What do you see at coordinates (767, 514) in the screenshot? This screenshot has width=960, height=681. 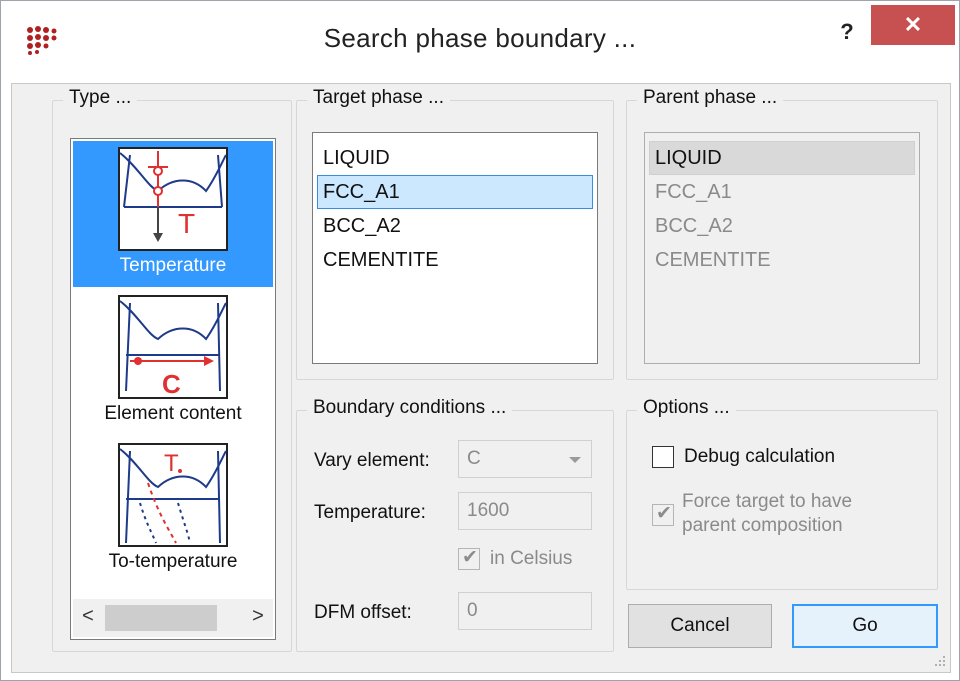 I see `force-target-label: Force target to have parent composition` at bounding box center [767, 514].